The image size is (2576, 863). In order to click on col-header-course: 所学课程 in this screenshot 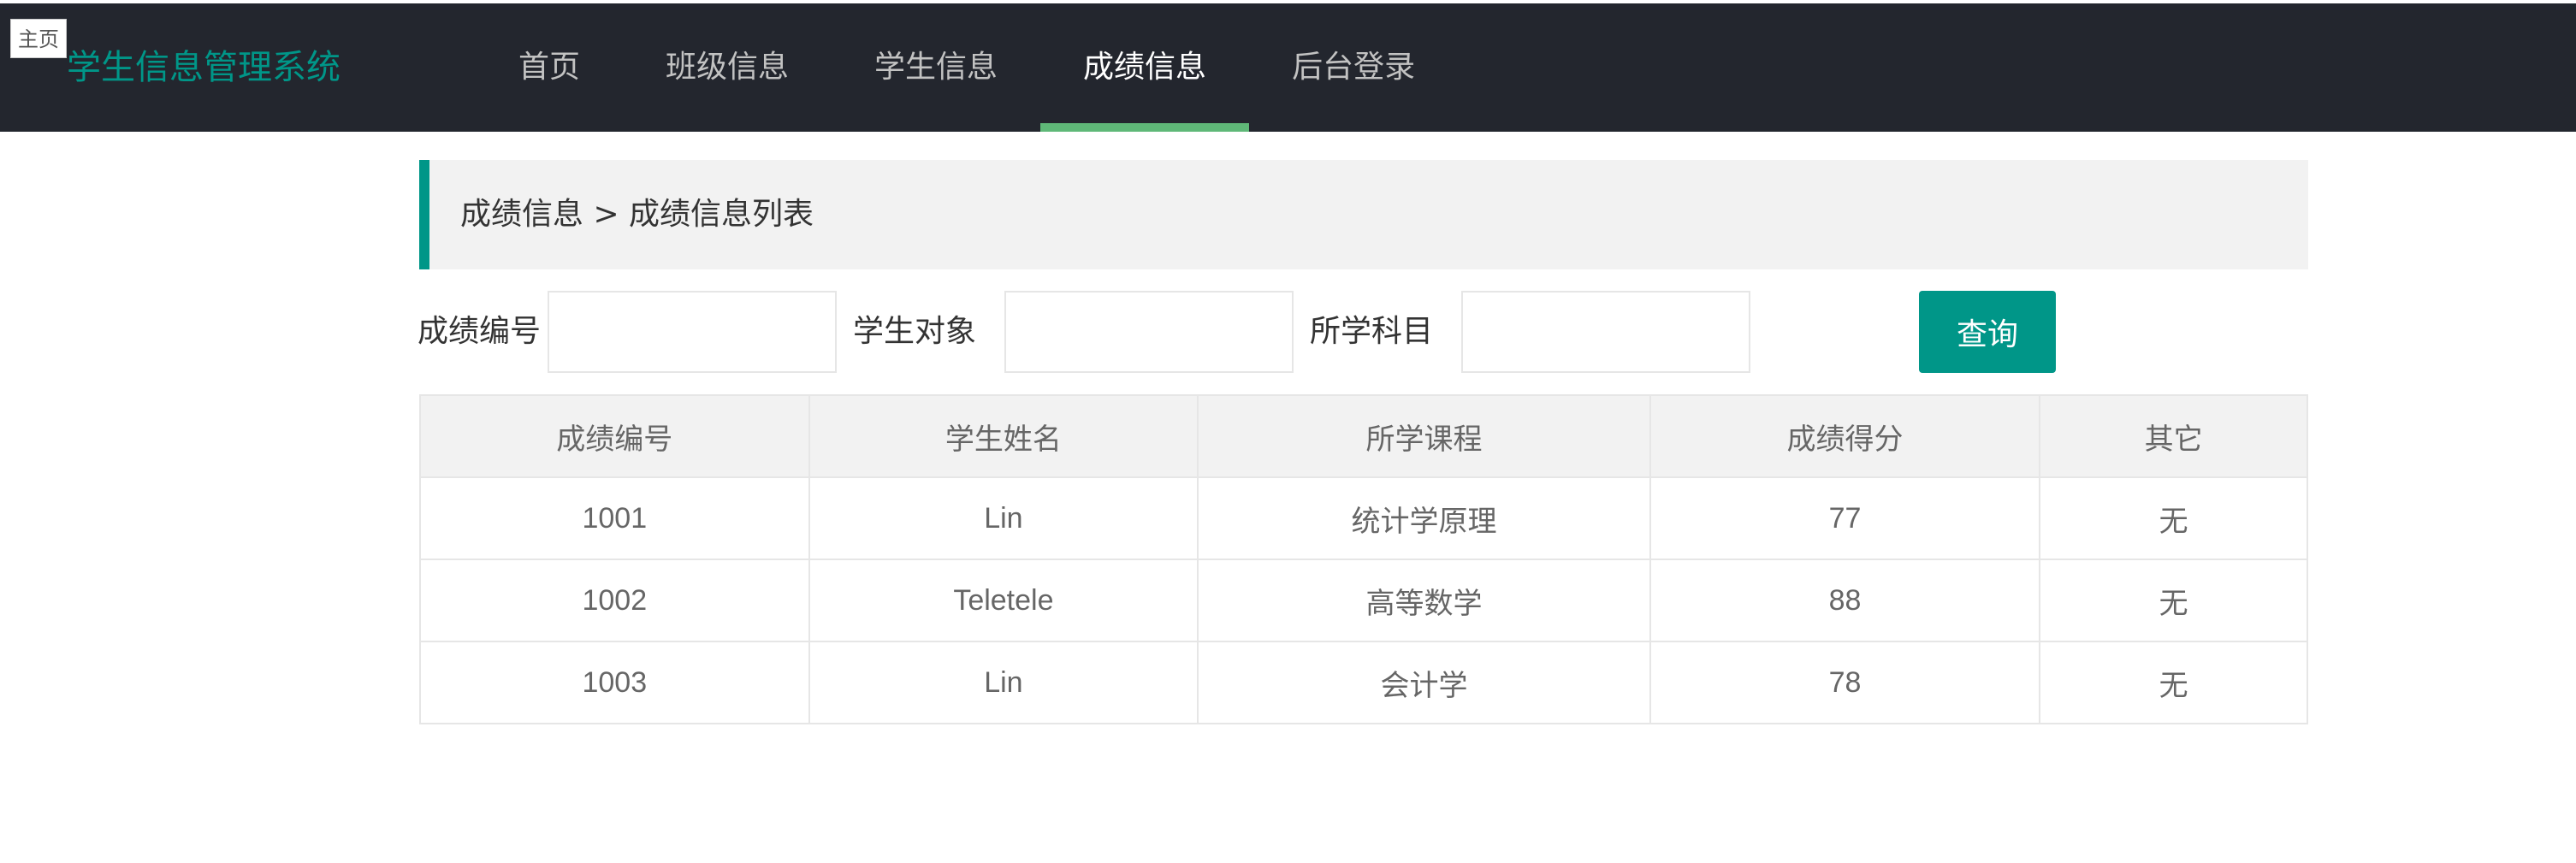, I will do `click(1424, 436)`.